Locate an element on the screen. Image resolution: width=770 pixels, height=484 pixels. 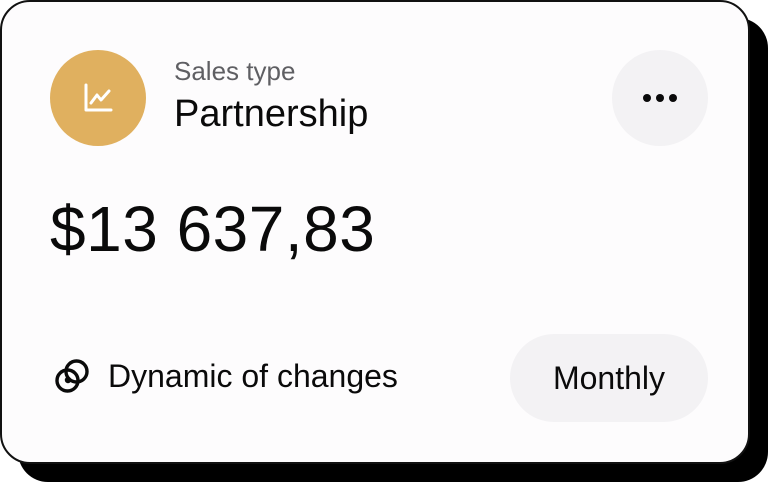
chart-line-icon is located at coordinates (98, 97).